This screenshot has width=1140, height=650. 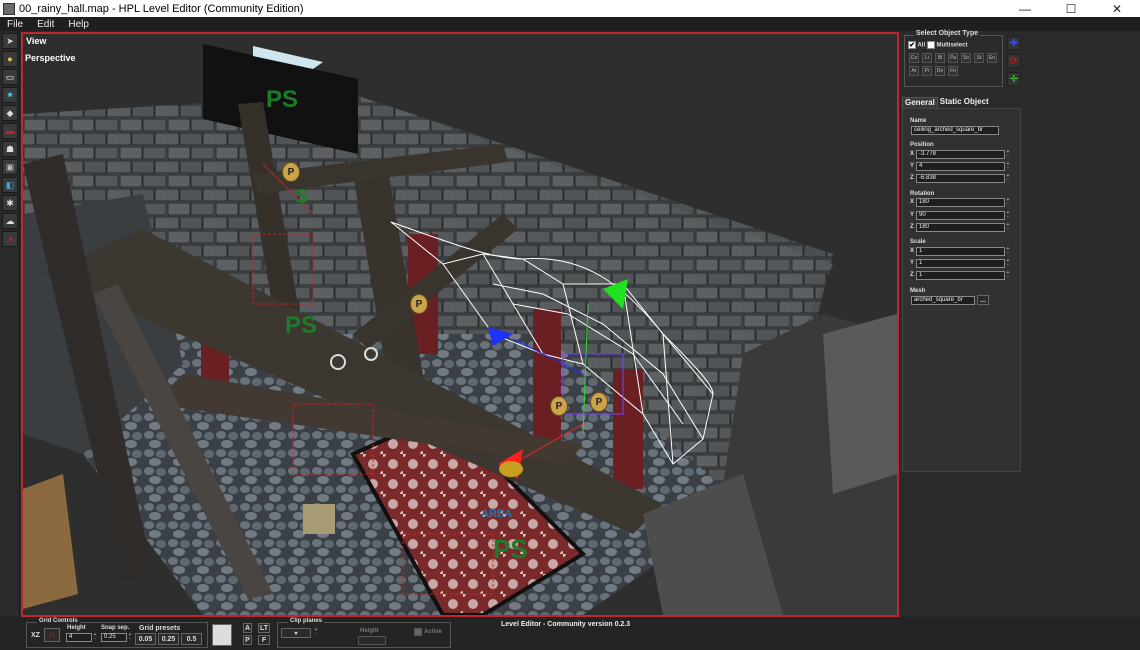 What do you see at coordinates (940, 71) in the screenshot?
I see `object-type-button-de: De` at bounding box center [940, 71].